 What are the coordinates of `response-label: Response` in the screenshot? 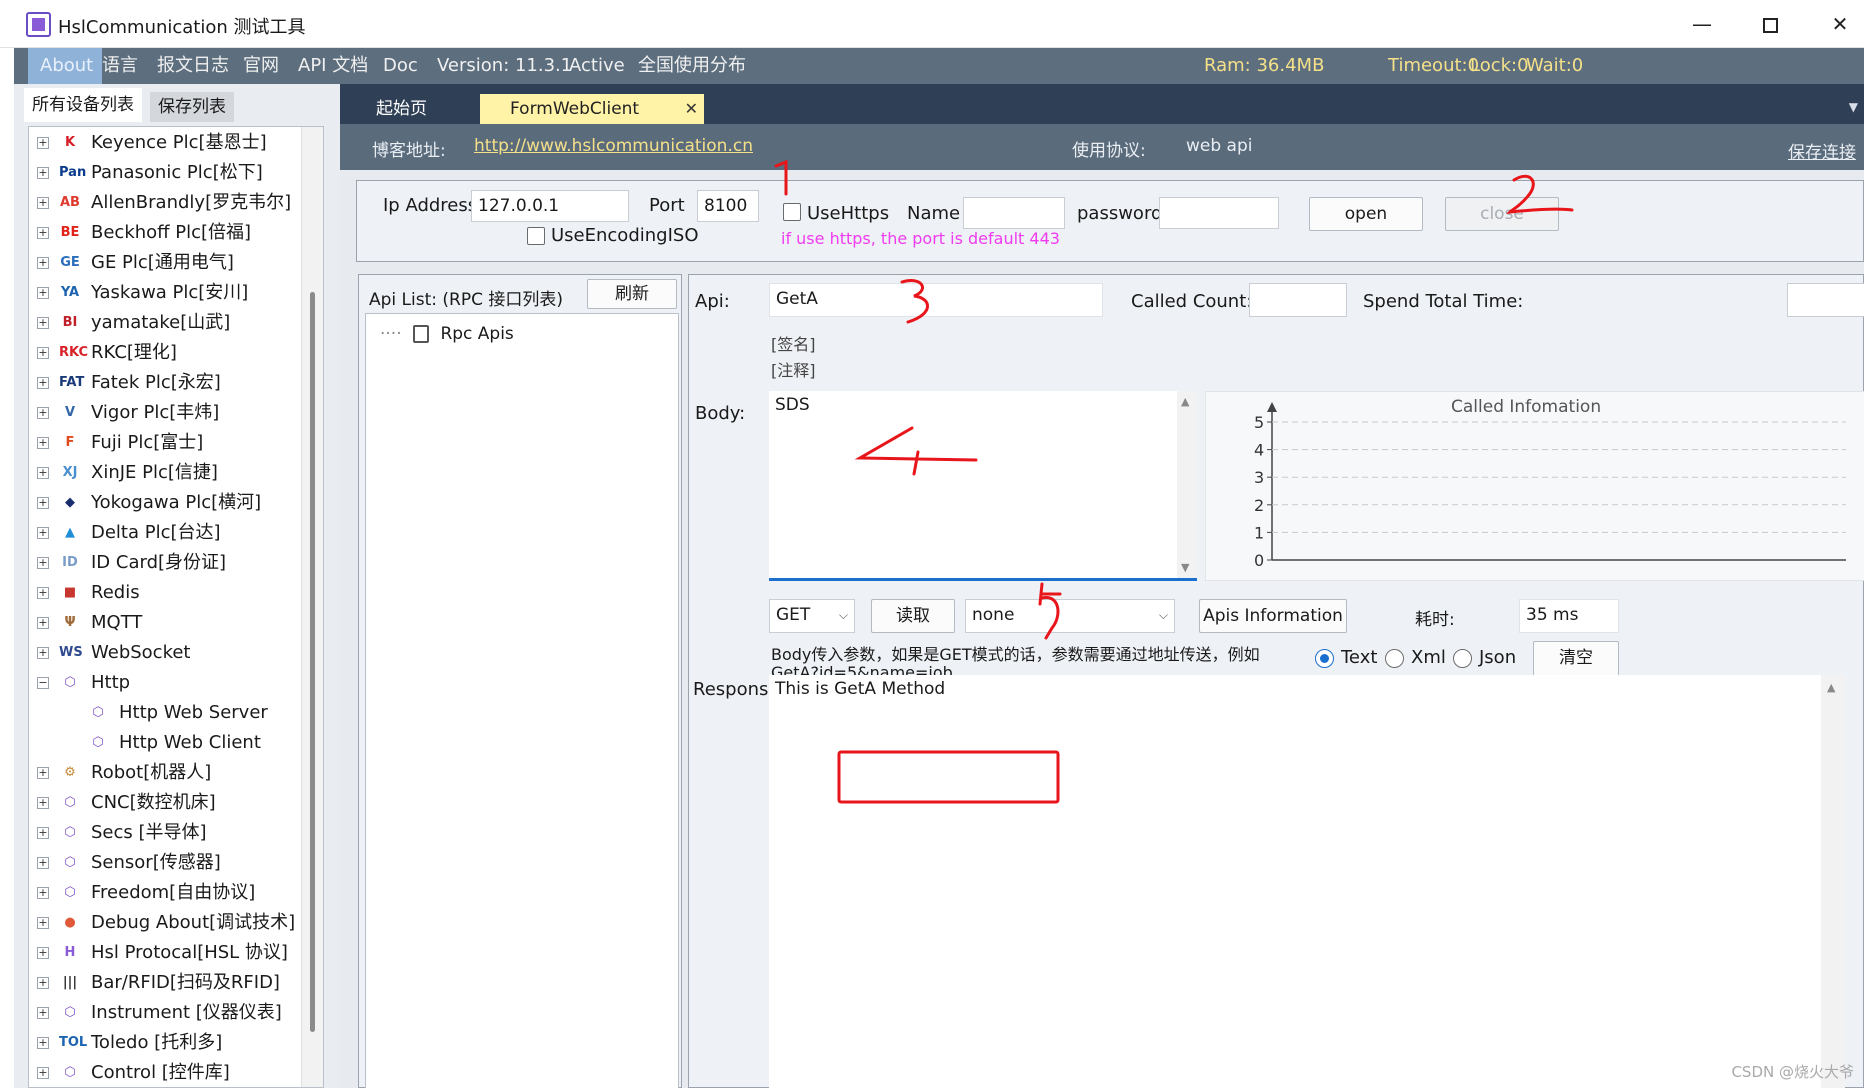 It's located at (736, 689).